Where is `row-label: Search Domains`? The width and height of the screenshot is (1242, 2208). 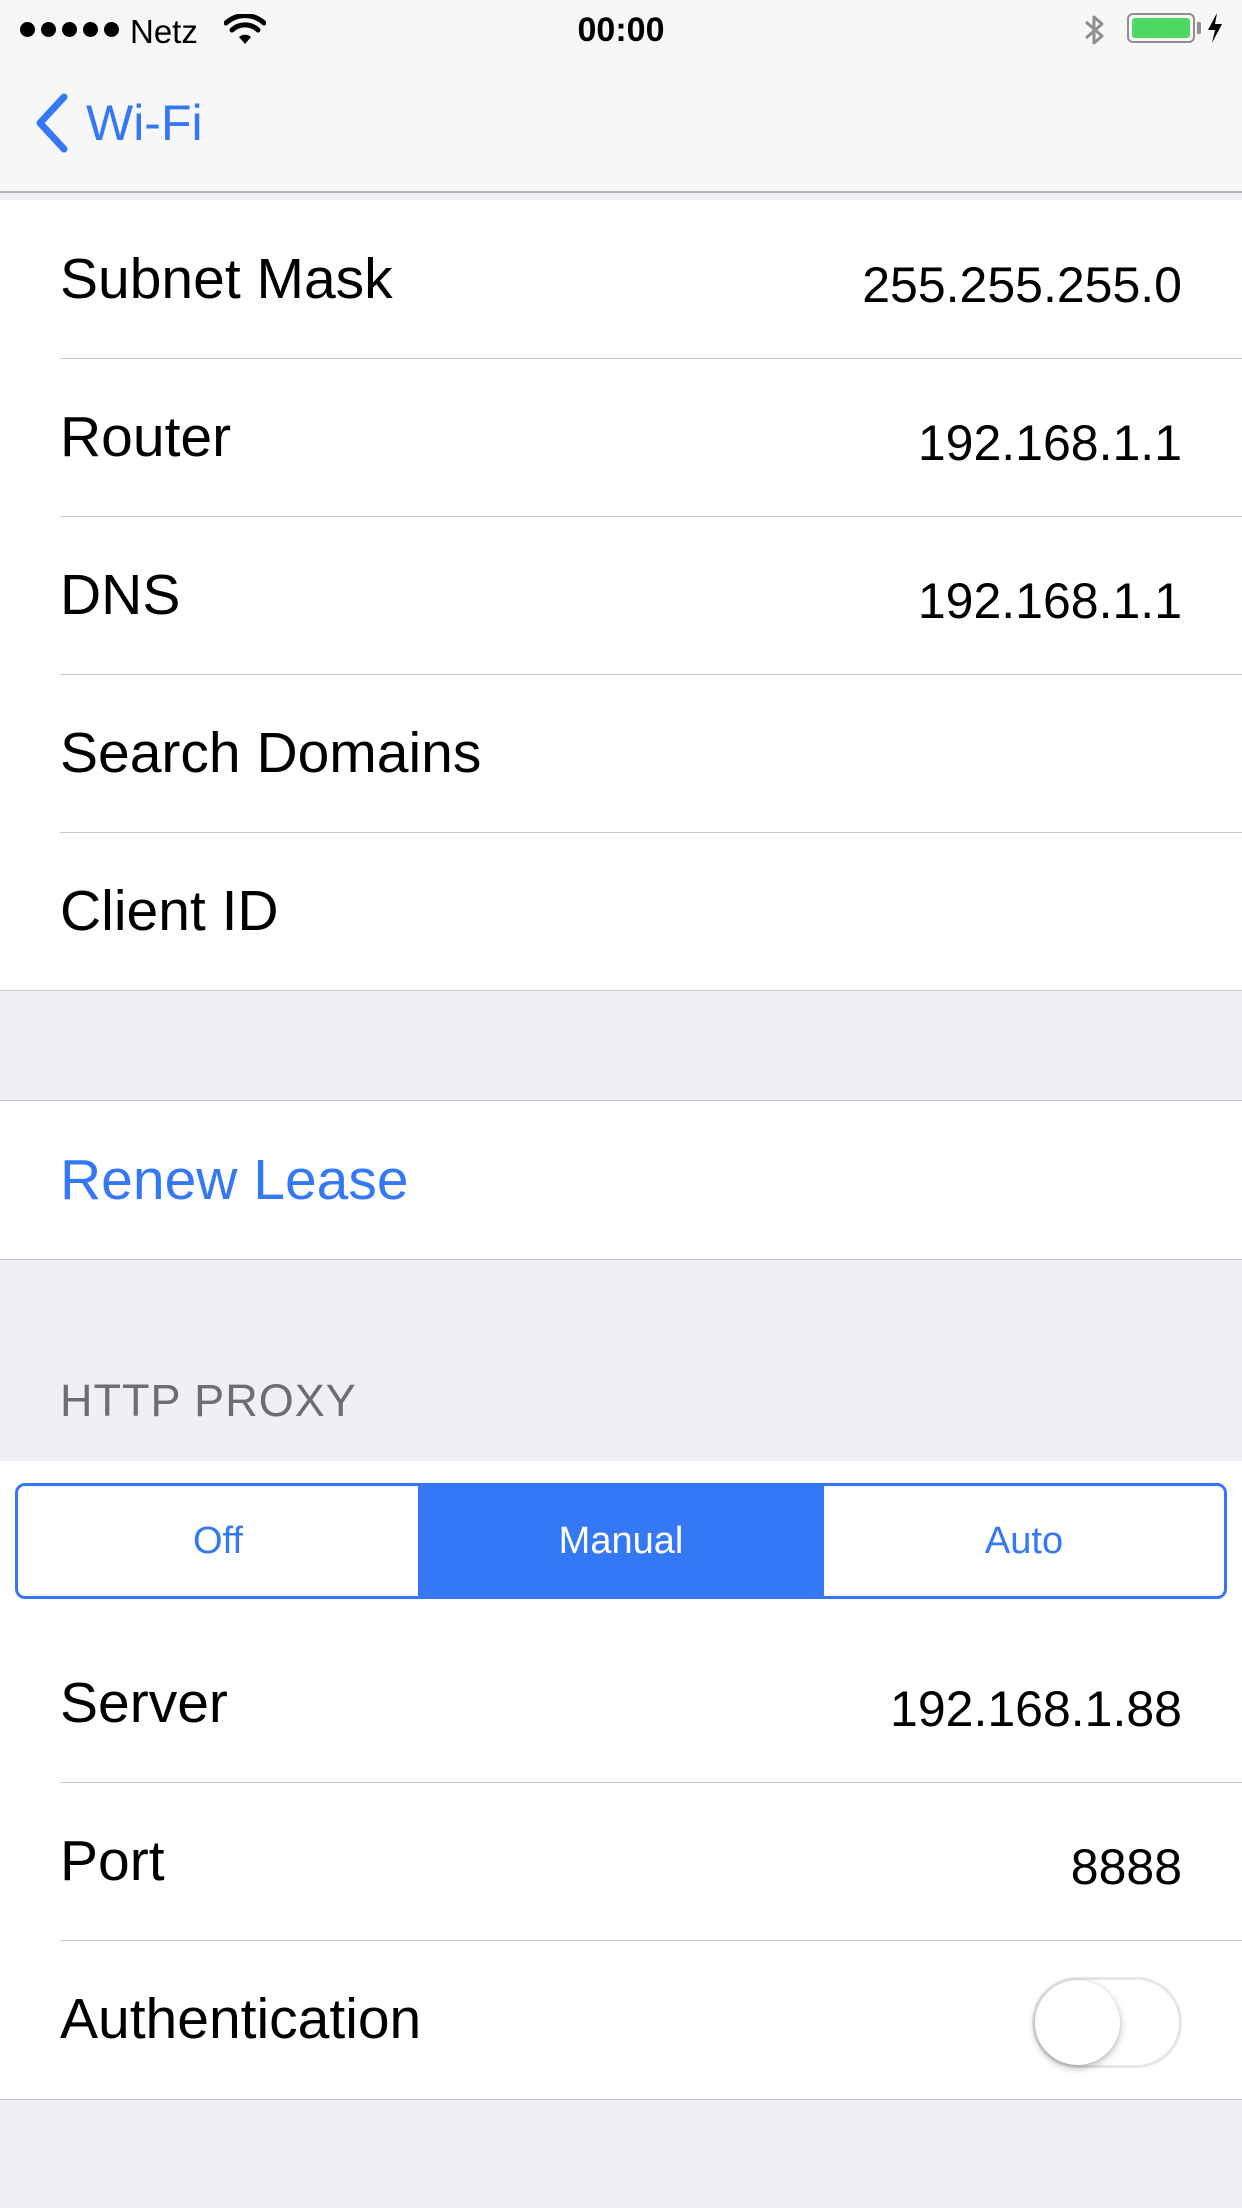 row-label: Search Domains is located at coordinates (271, 753).